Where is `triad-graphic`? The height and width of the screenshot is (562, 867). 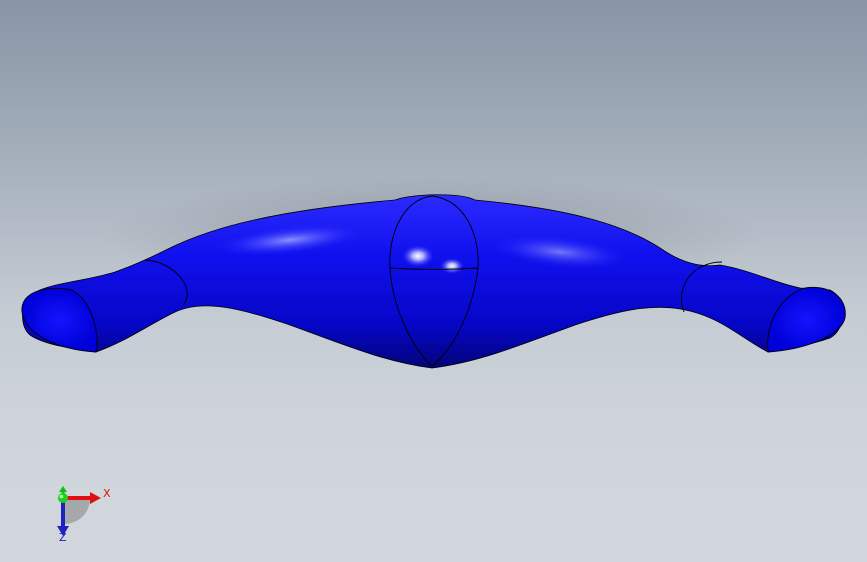
triad-graphic is located at coordinates (79, 511).